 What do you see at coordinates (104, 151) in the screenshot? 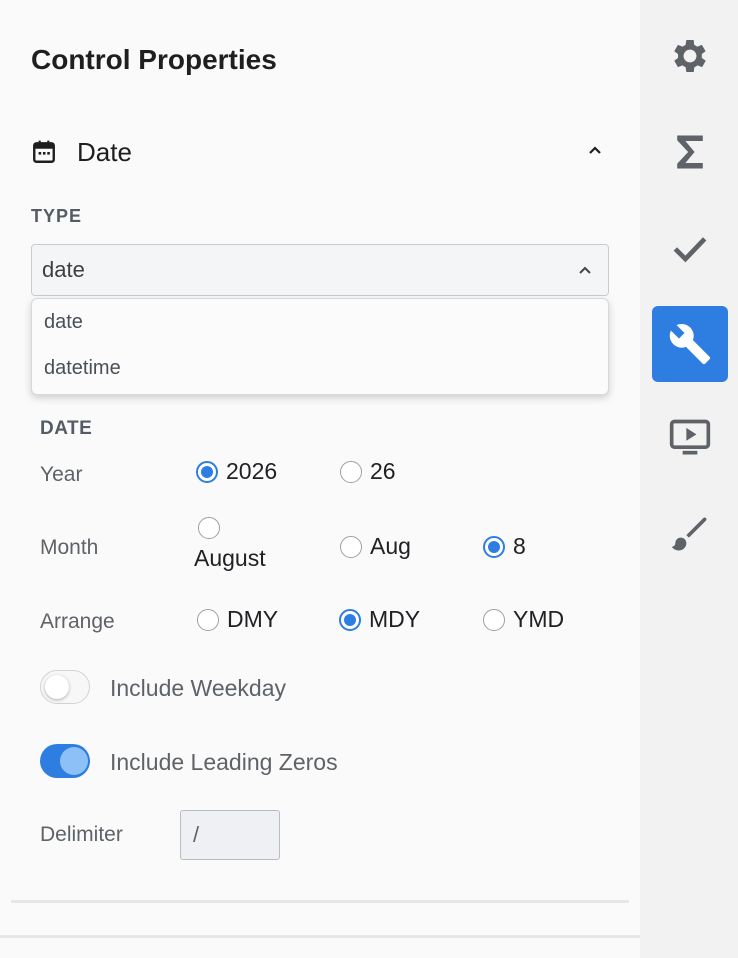
I see `section-label: Date` at bounding box center [104, 151].